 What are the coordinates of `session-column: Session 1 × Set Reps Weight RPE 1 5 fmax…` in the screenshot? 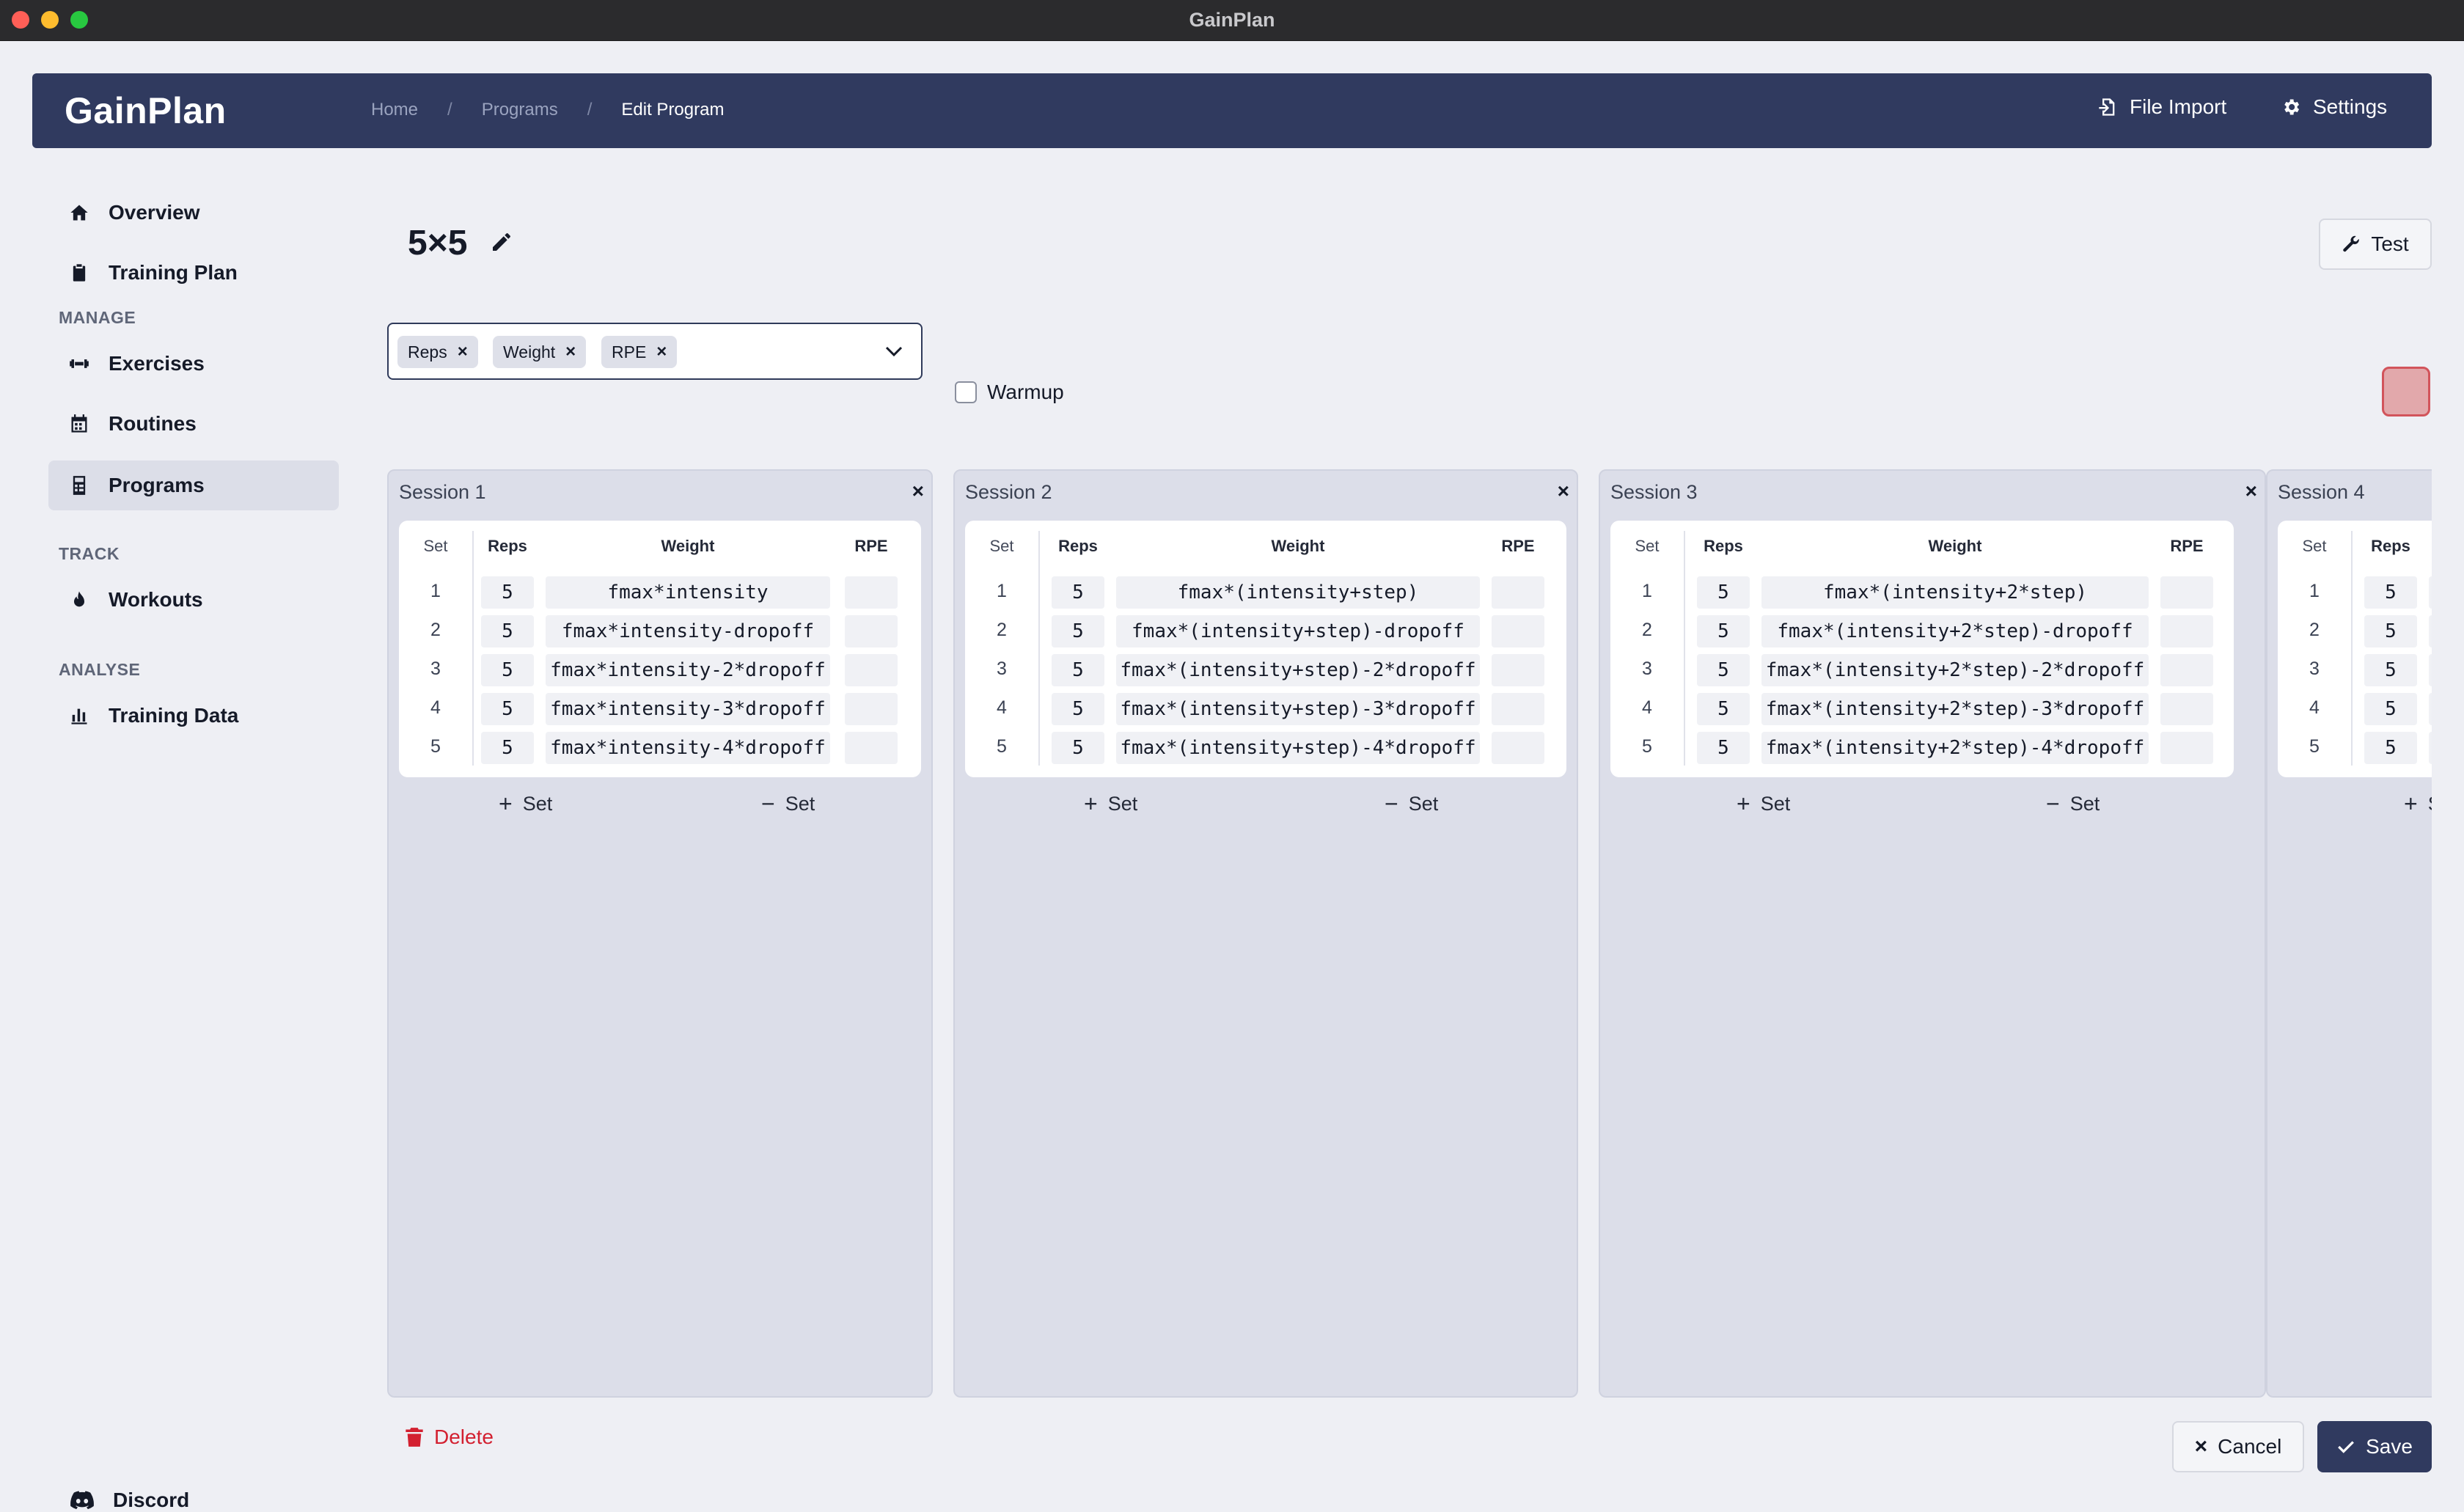 It's located at (660, 933).